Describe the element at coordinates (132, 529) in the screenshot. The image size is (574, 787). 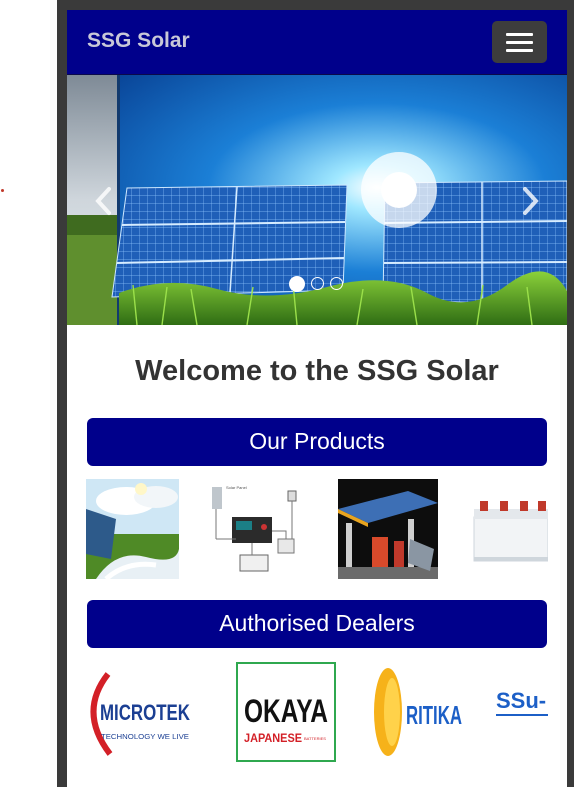
I see `product-solar-water-pump-image` at that location.